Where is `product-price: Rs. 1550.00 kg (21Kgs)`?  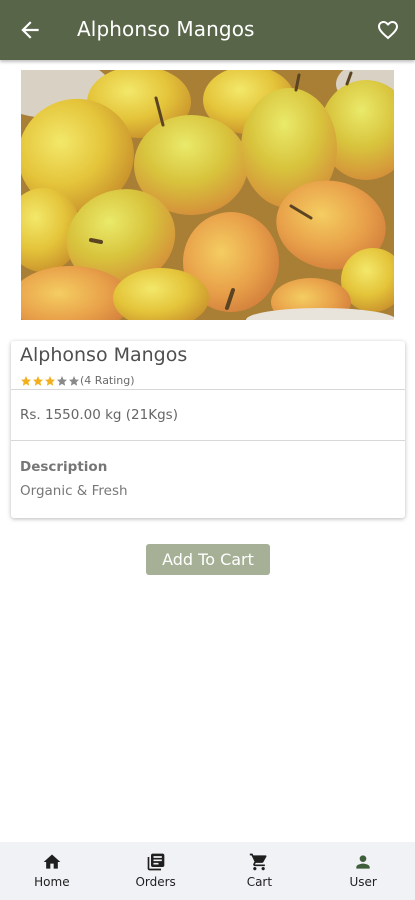
product-price: Rs. 1550.00 kg (21Kgs) is located at coordinates (99, 415).